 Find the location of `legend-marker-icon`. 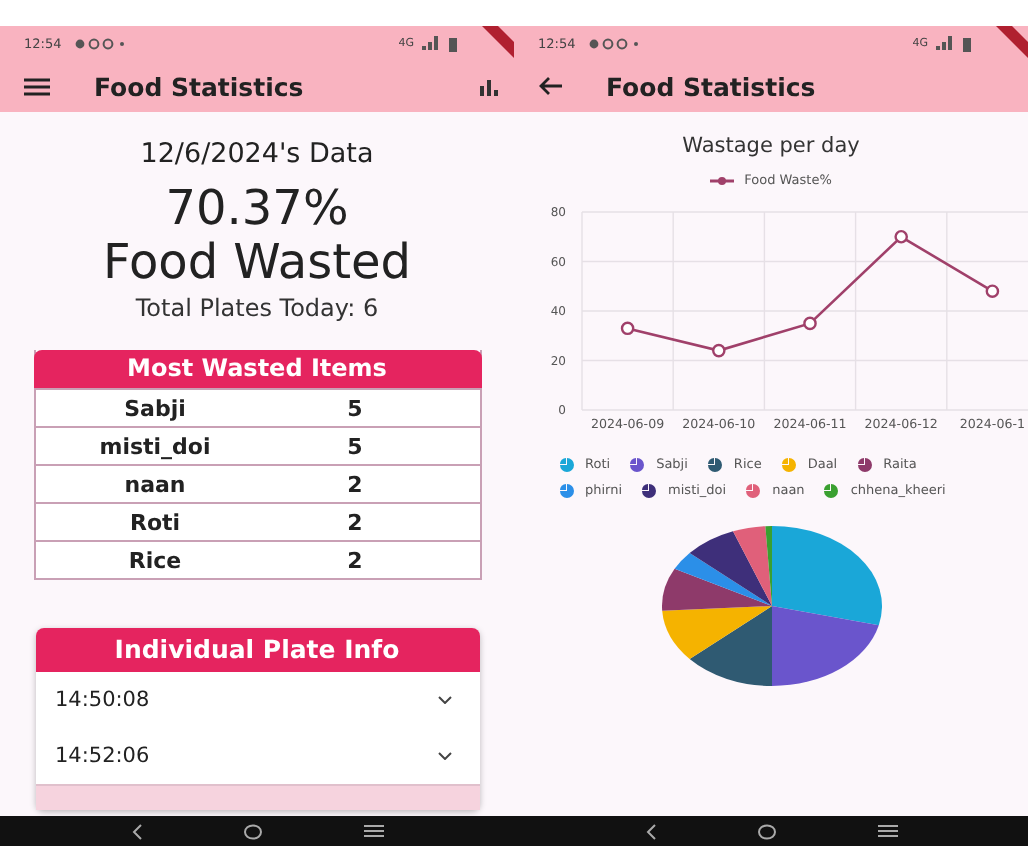

legend-marker-icon is located at coordinates (722, 180).